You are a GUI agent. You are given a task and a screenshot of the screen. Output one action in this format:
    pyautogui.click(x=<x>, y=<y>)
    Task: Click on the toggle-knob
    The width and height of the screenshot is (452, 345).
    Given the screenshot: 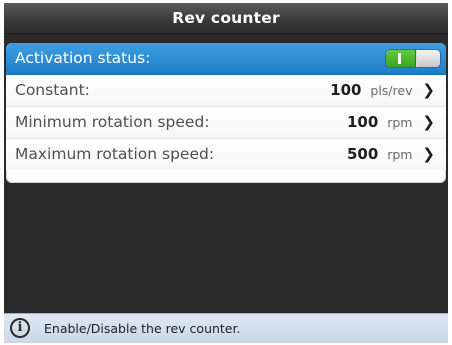 What is the action you would take?
    pyautogui.click(x=428, y=58)
    